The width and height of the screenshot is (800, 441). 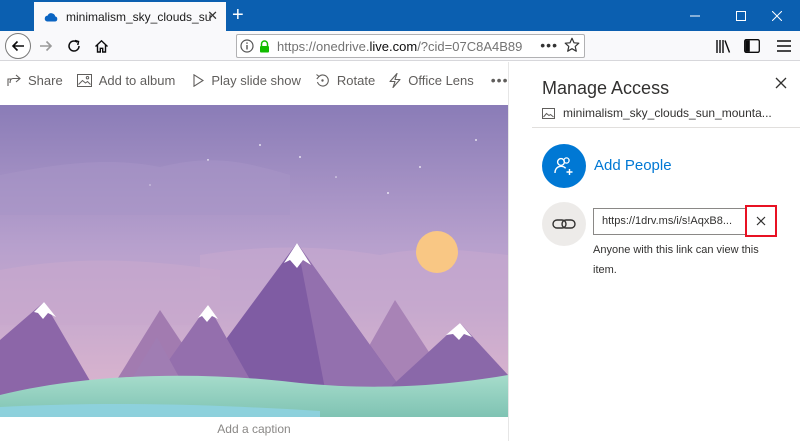 What do you see at coordinates (395, 80) in the screenshot?
I see `office-lens-icon` at bounding box center [395, 80].